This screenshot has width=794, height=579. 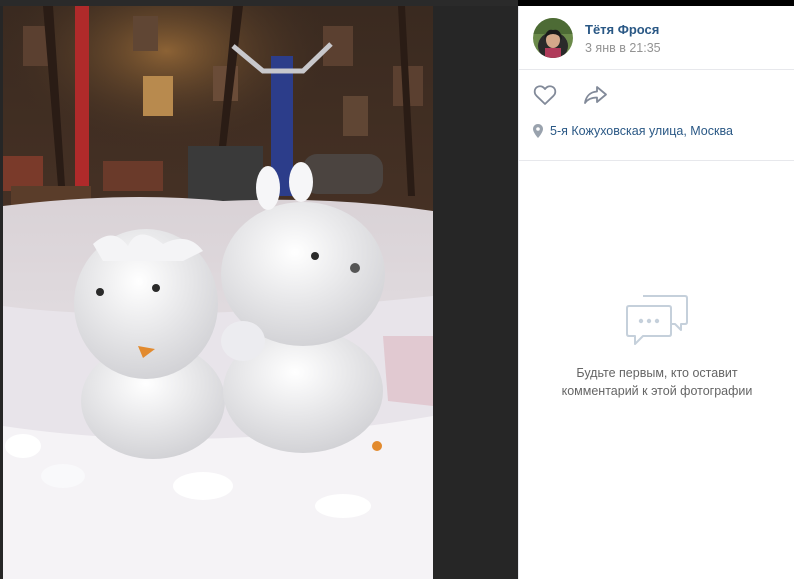 I want to click on avatar, so click(x=553, y=38).